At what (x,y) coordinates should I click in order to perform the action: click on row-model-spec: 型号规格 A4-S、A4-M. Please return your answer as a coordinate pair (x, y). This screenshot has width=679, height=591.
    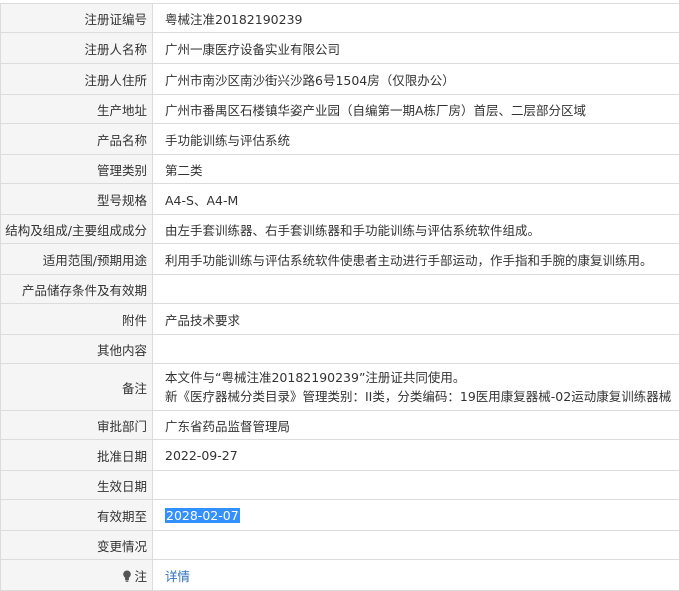
    Looking at the image, I should click on (340, 199).